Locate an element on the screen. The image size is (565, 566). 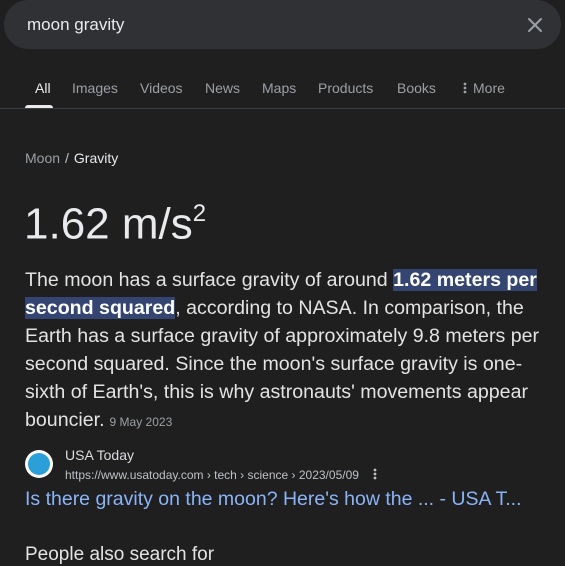
active-tab-indicator is located at coordinates (39, 106).